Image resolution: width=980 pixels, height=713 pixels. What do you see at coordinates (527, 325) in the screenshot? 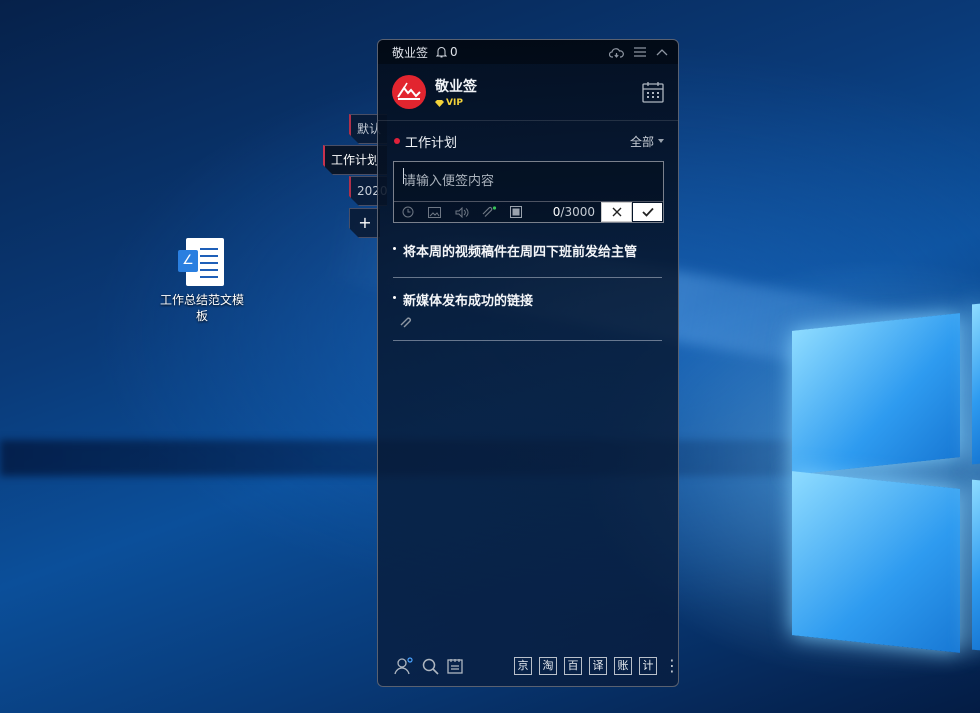
I see `note-attachment` at bounding box center [527, 325].